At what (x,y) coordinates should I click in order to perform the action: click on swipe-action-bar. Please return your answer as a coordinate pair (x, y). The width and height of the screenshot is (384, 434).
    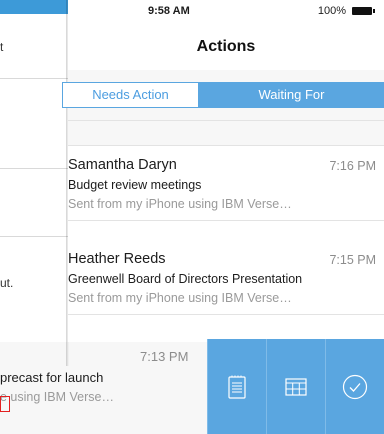
    Looking at the image, I should click on (295, 386).